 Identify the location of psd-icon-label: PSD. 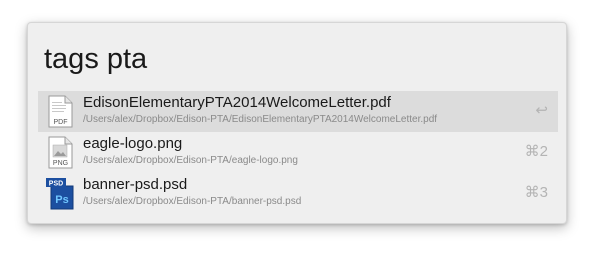
(56, 184).